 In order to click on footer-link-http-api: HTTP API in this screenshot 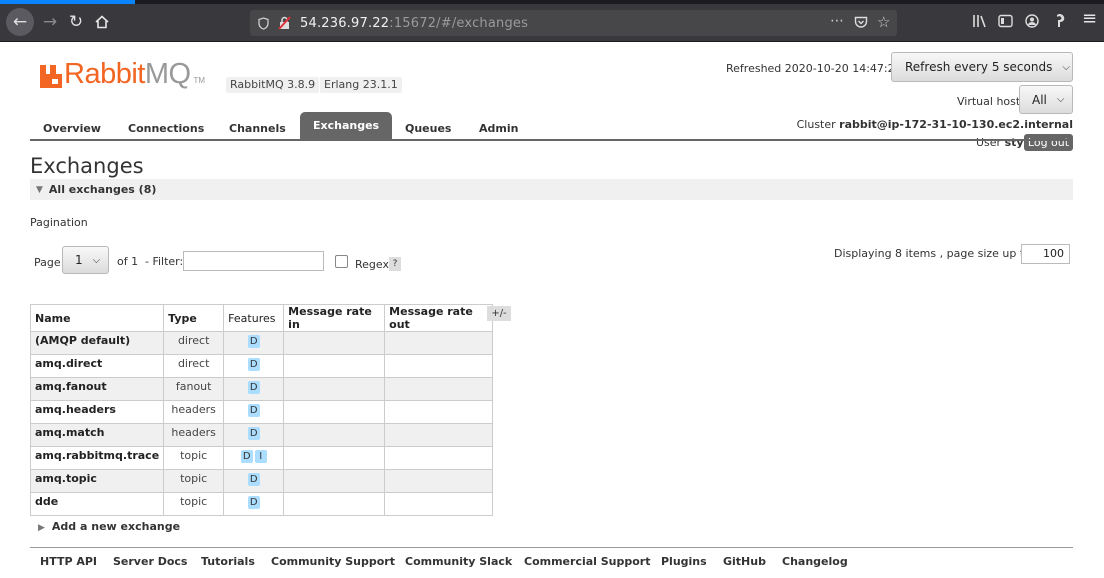, I will do `click(68, 561)`.